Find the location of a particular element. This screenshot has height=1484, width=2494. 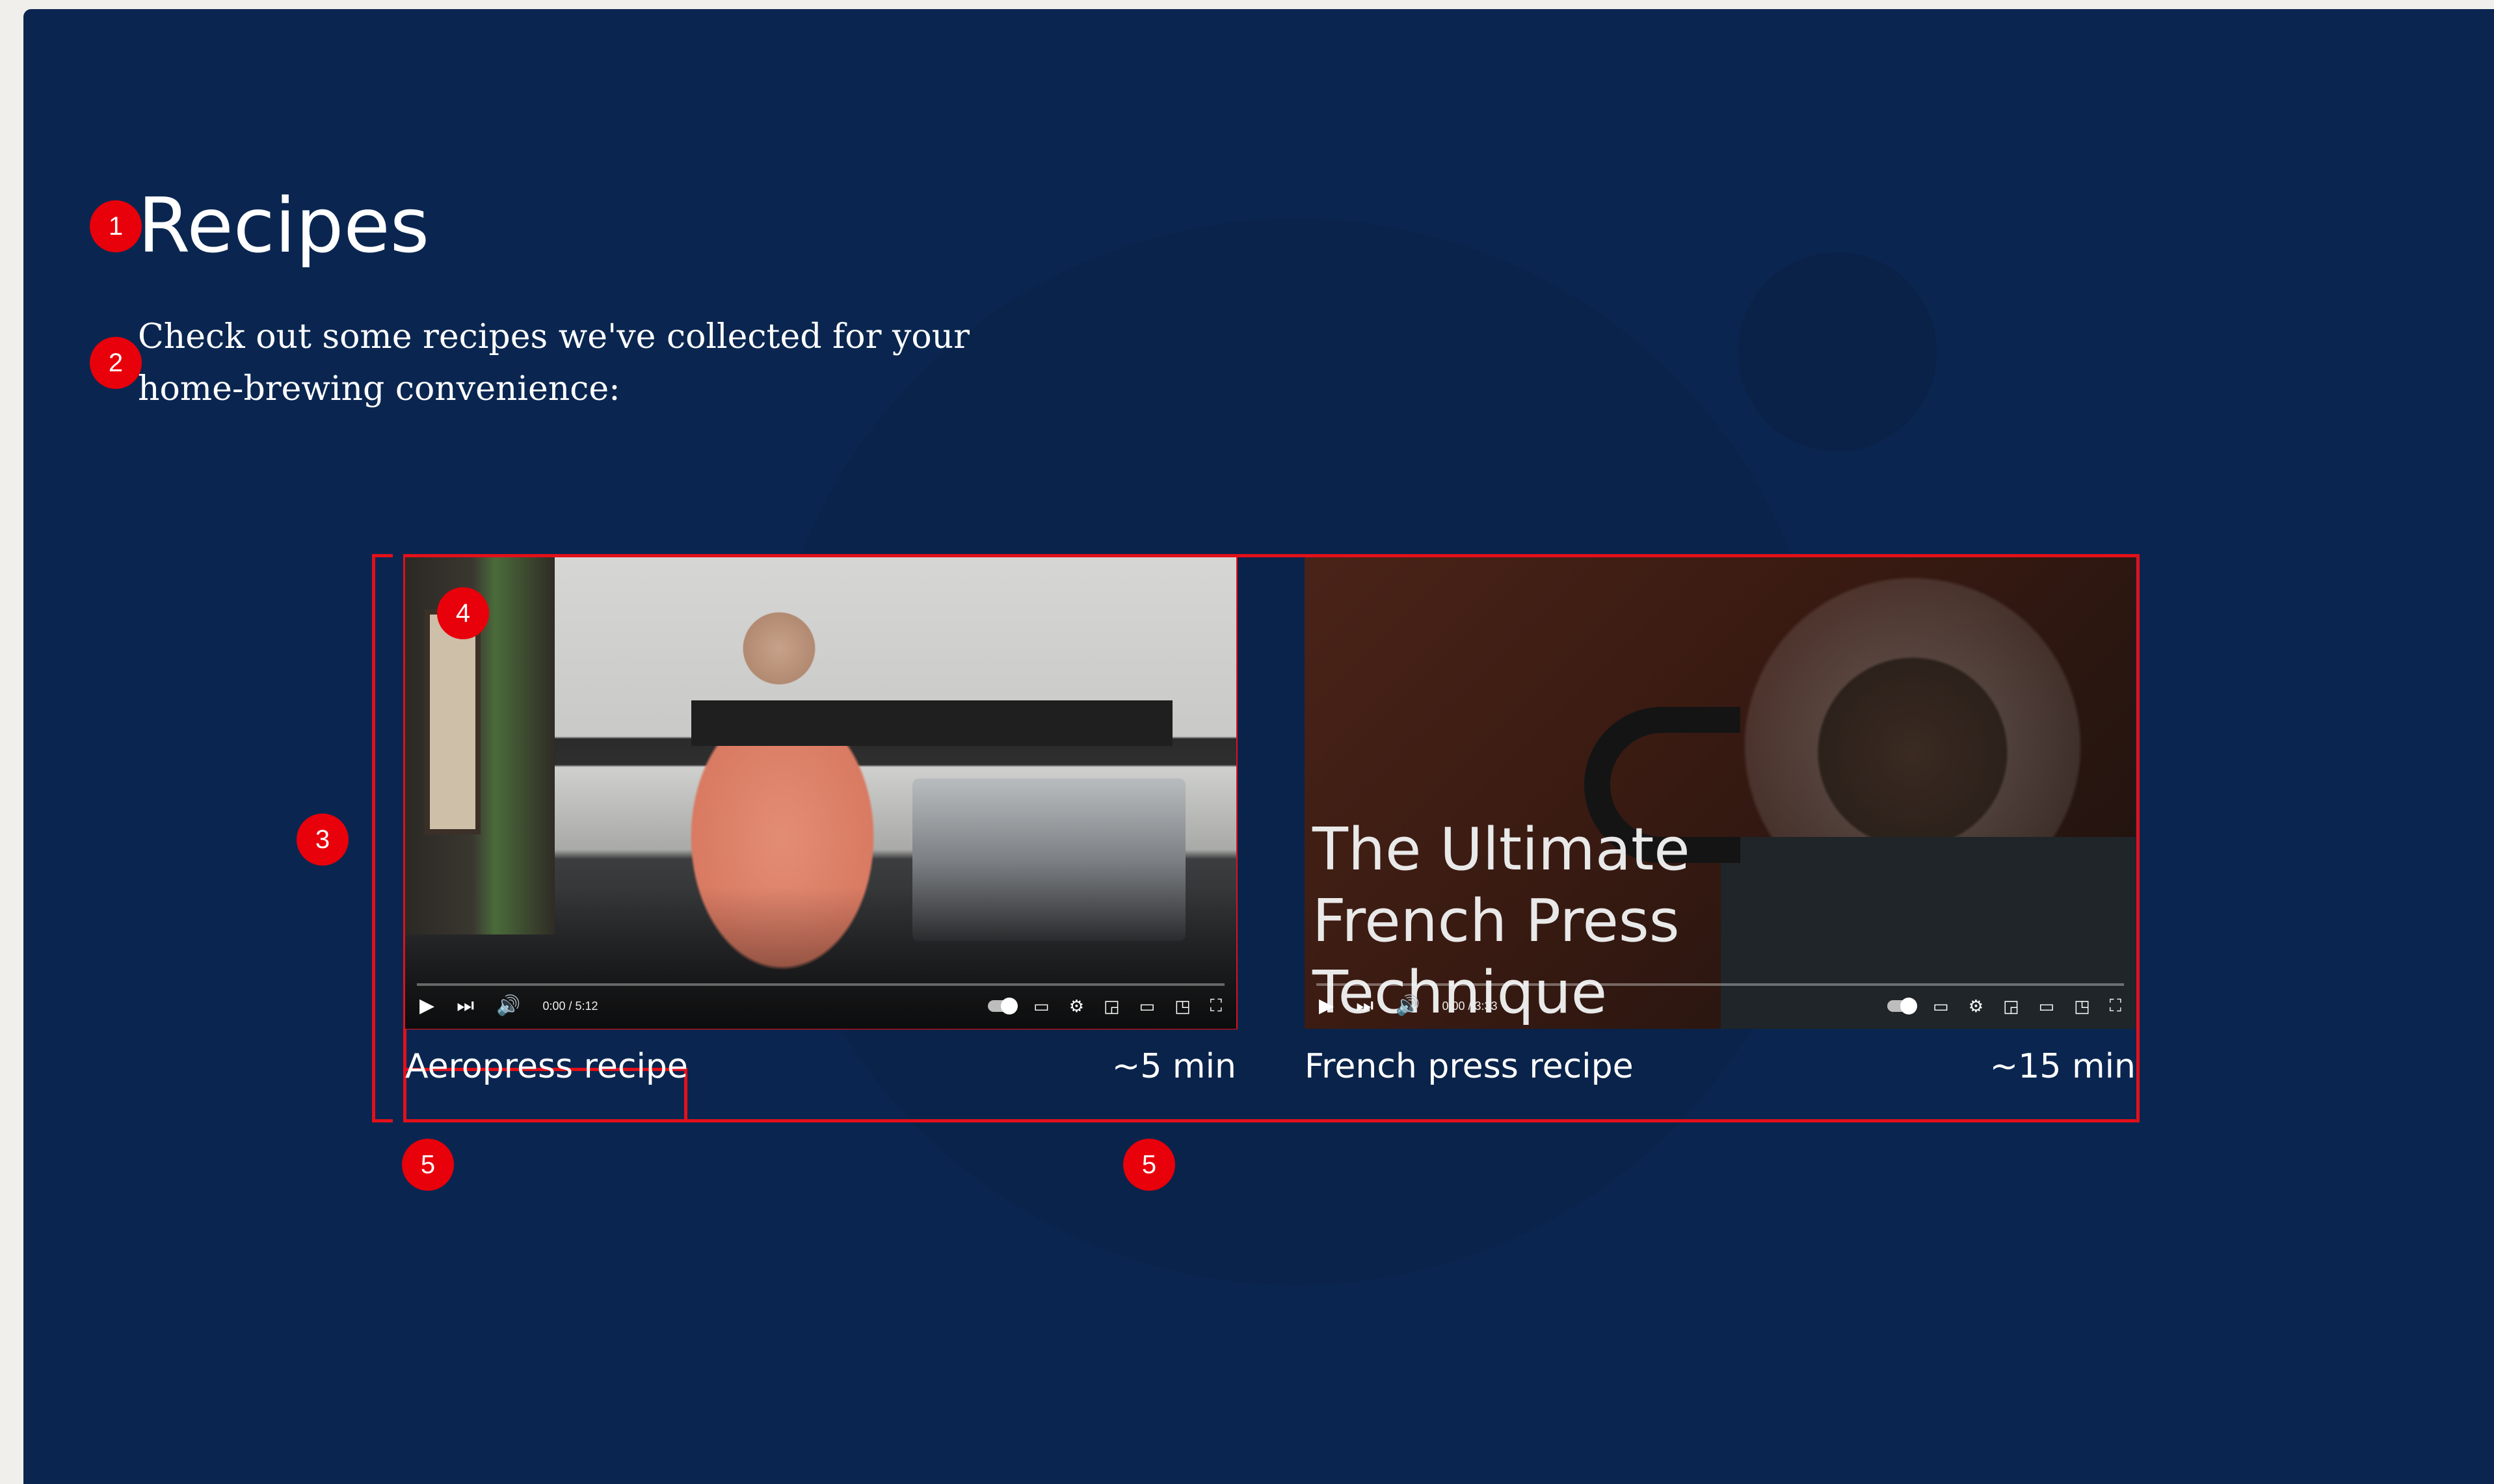

video-time: 0:00 / 3:33 is located at coordinates (1470, 1006).